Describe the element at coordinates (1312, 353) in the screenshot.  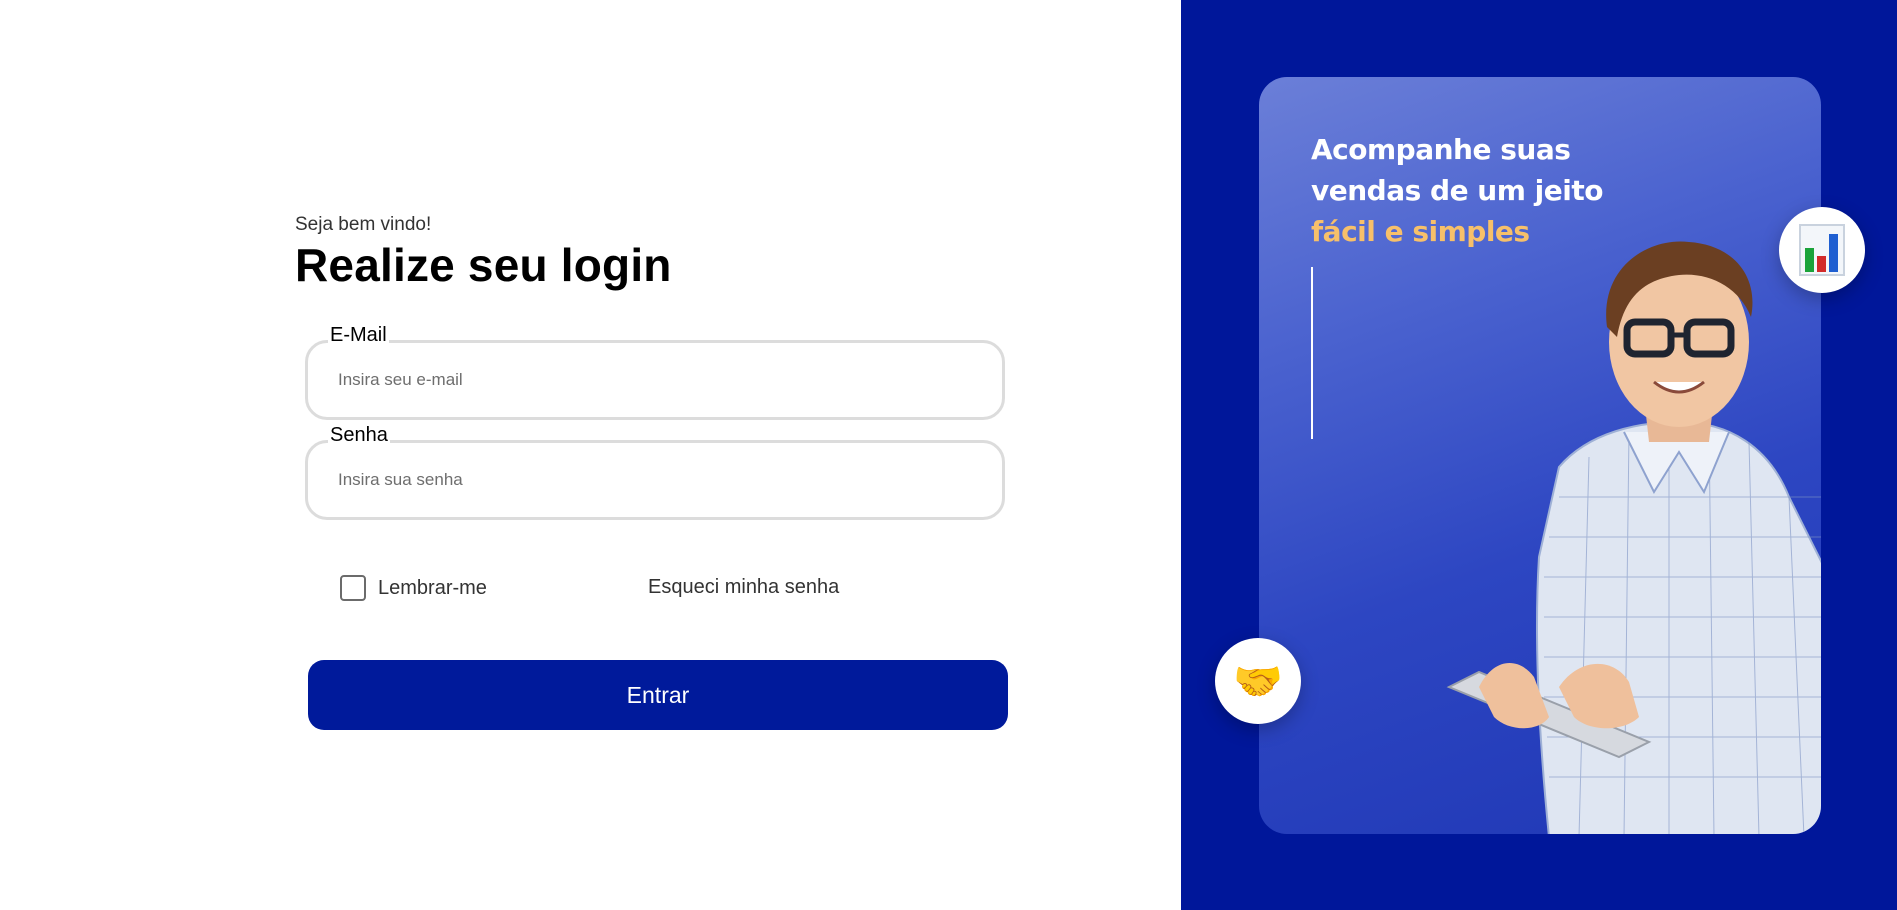
I see `divider-line` at that location.